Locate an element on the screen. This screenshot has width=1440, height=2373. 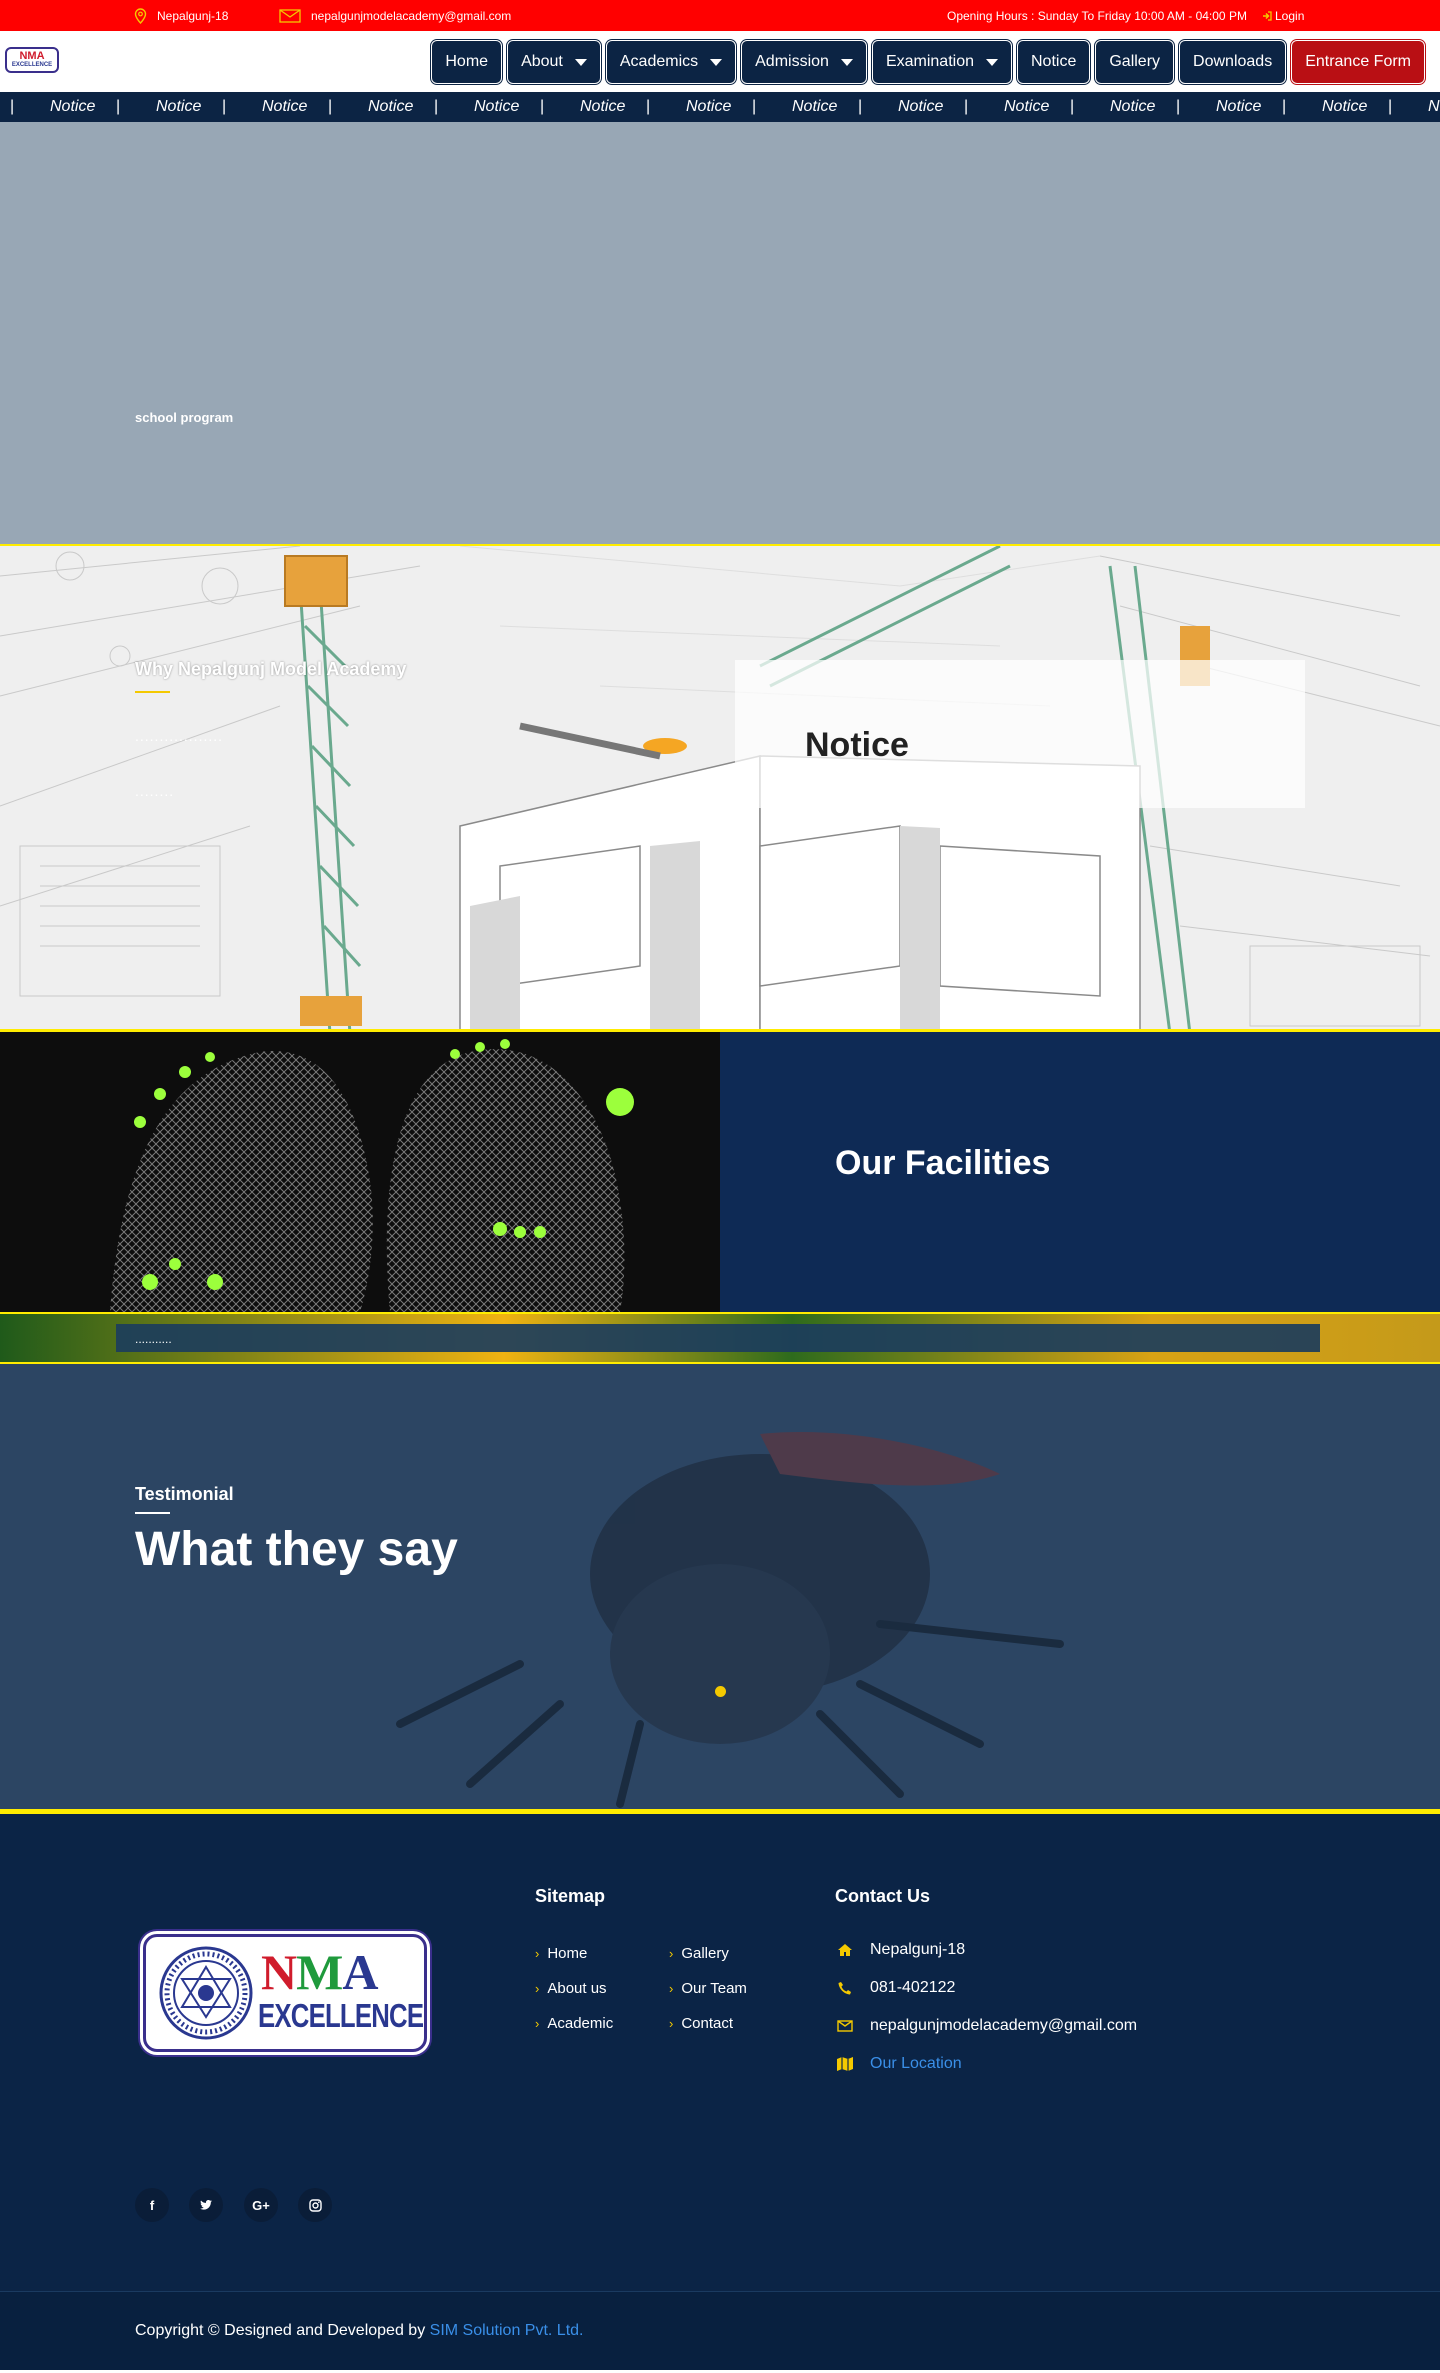
facilities-image is located at coordinates (360, 1172).